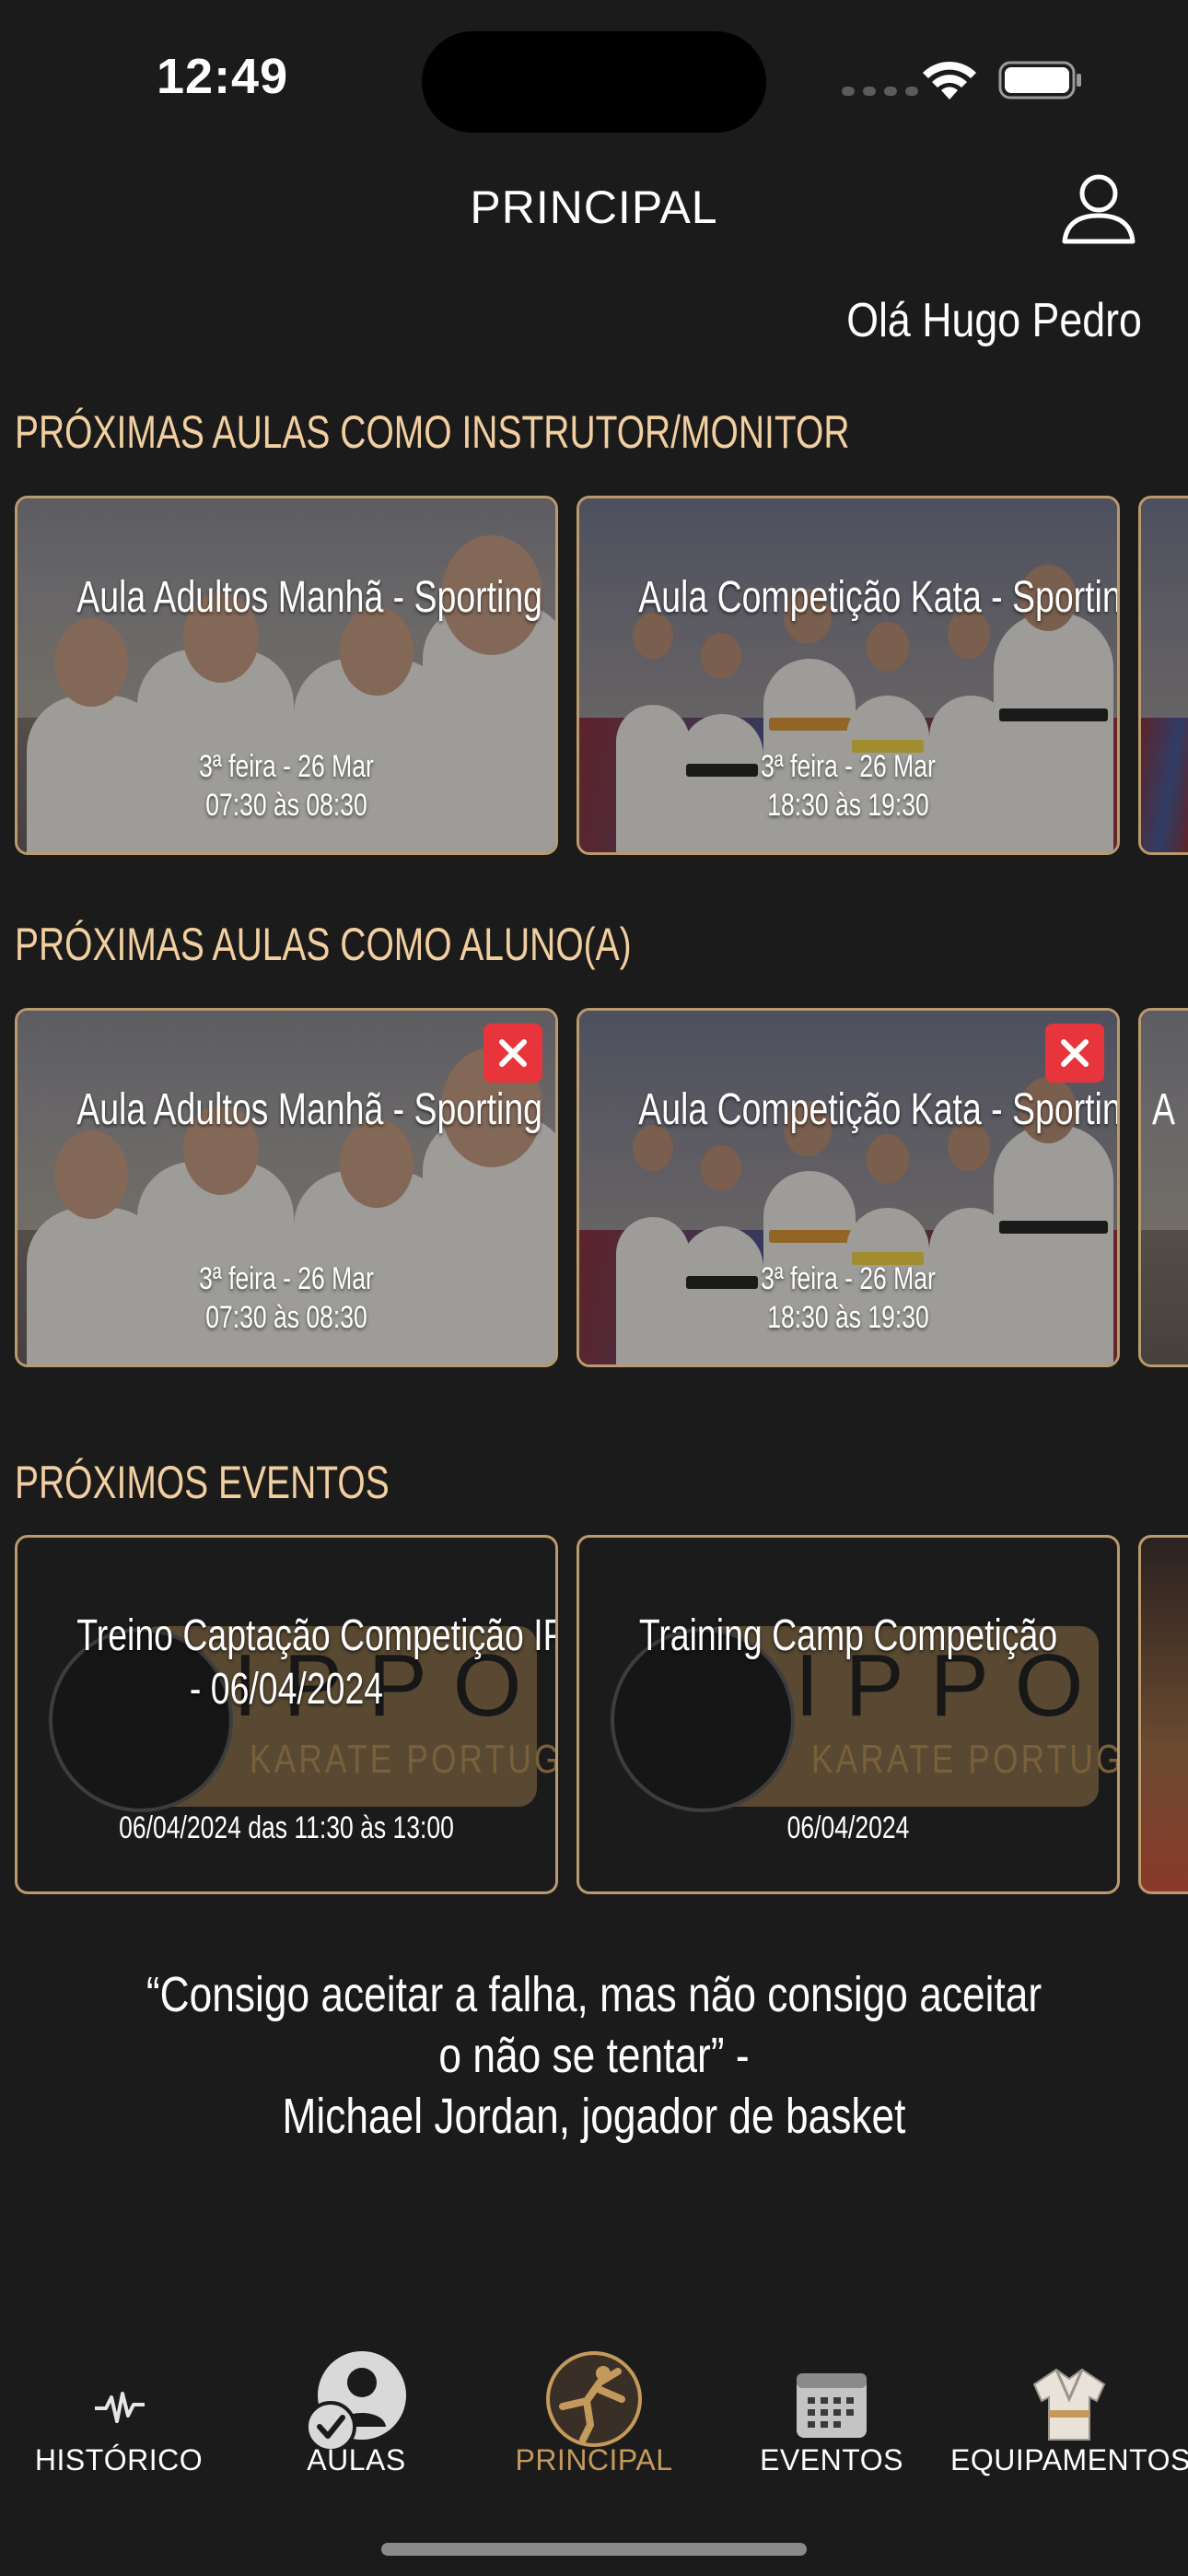 The width and height of the screenshot is (1188, 2576). I want to click on events-section-title: PRÓXIMOS EVENTOS, so click(202, 1482).